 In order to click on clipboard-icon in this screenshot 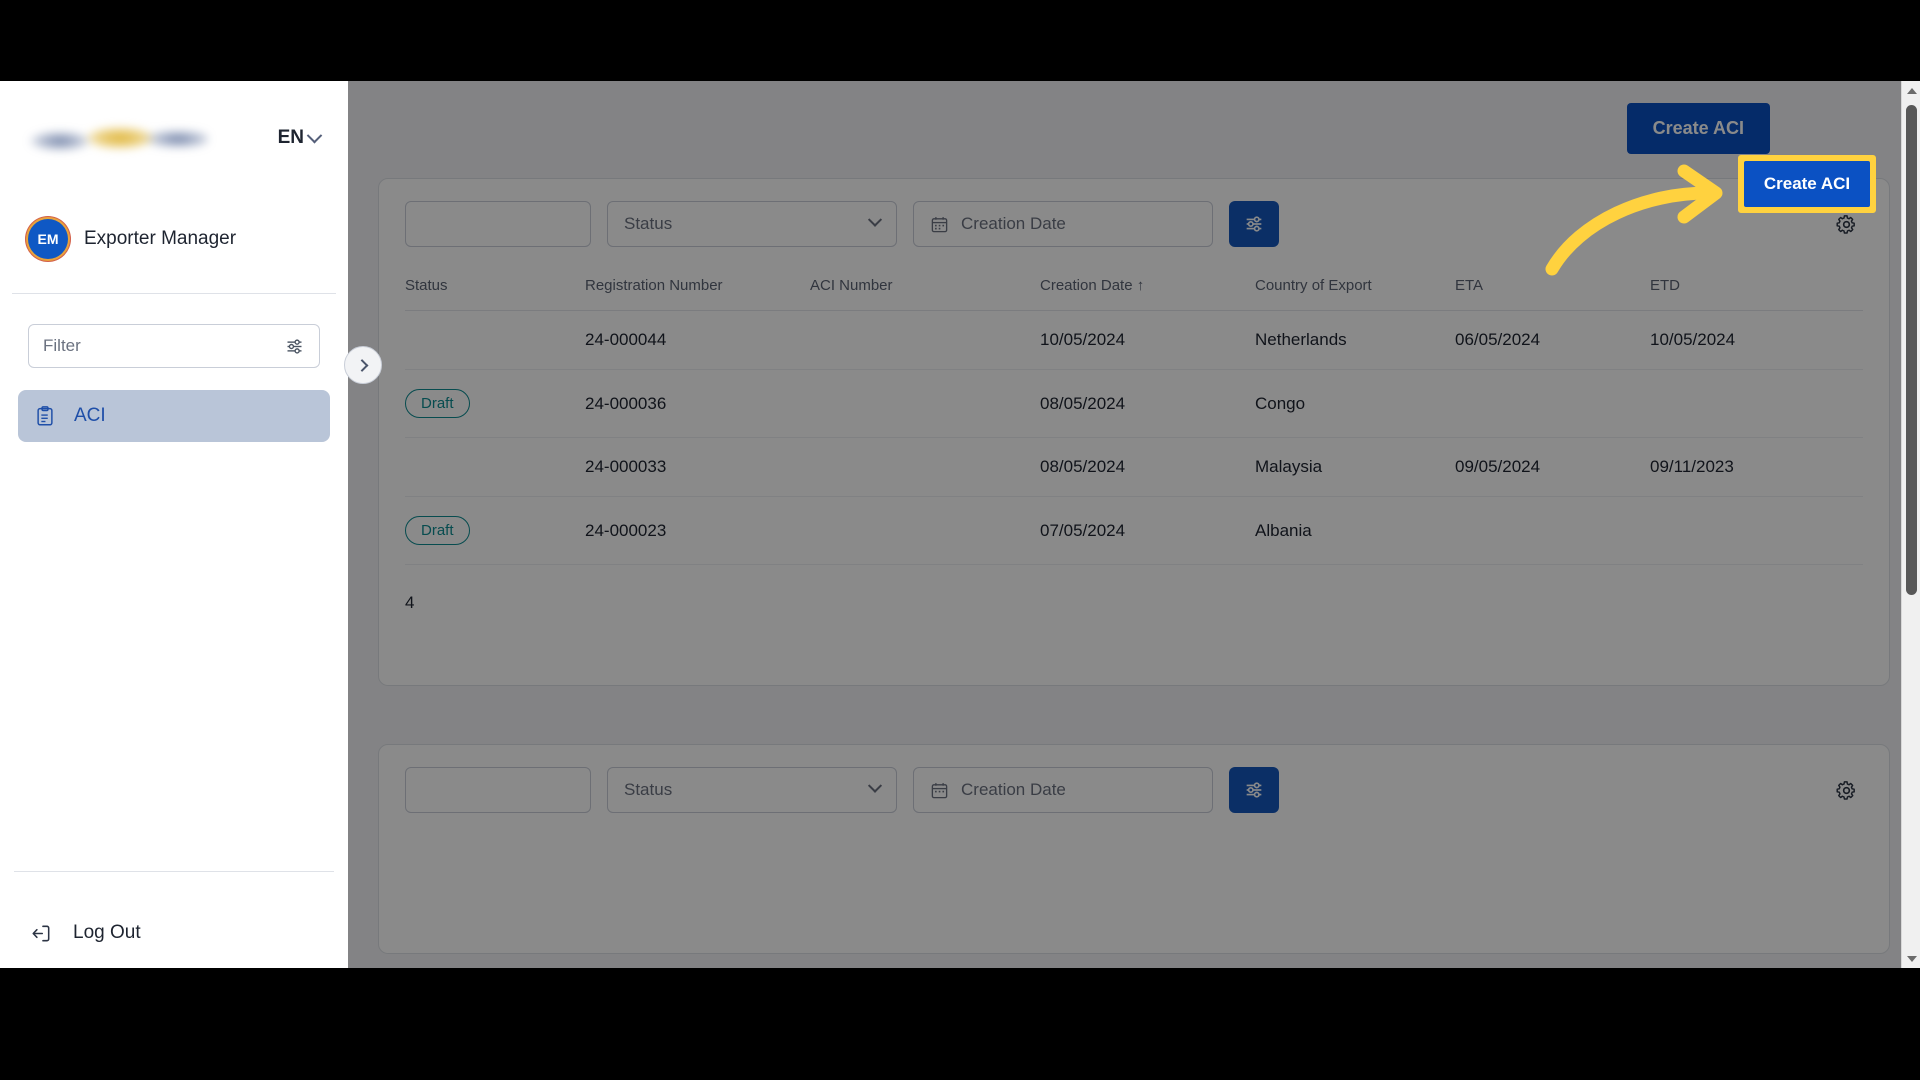, I will do `click(45, 416)`.